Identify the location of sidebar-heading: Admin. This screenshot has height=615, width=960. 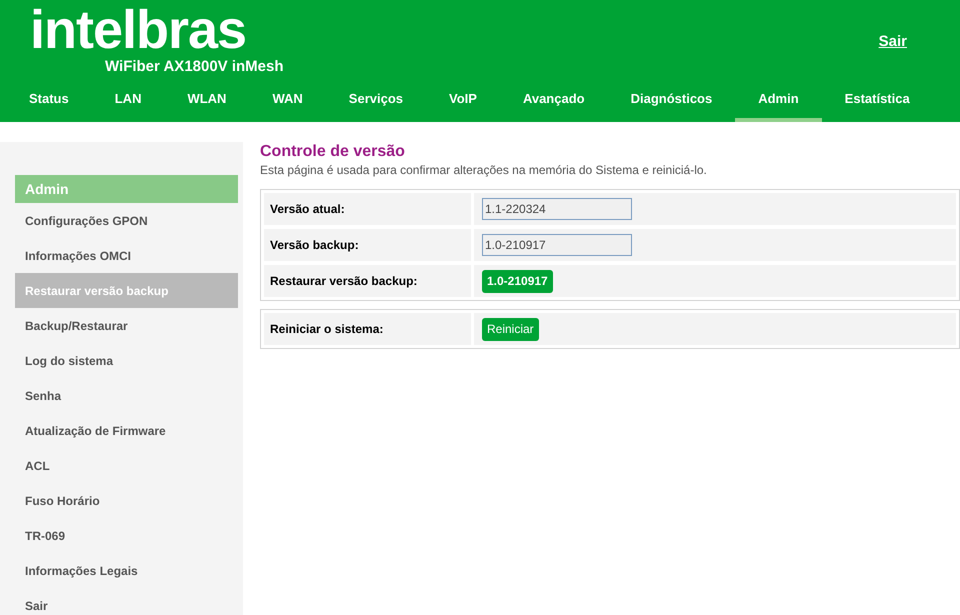
(126, 189).